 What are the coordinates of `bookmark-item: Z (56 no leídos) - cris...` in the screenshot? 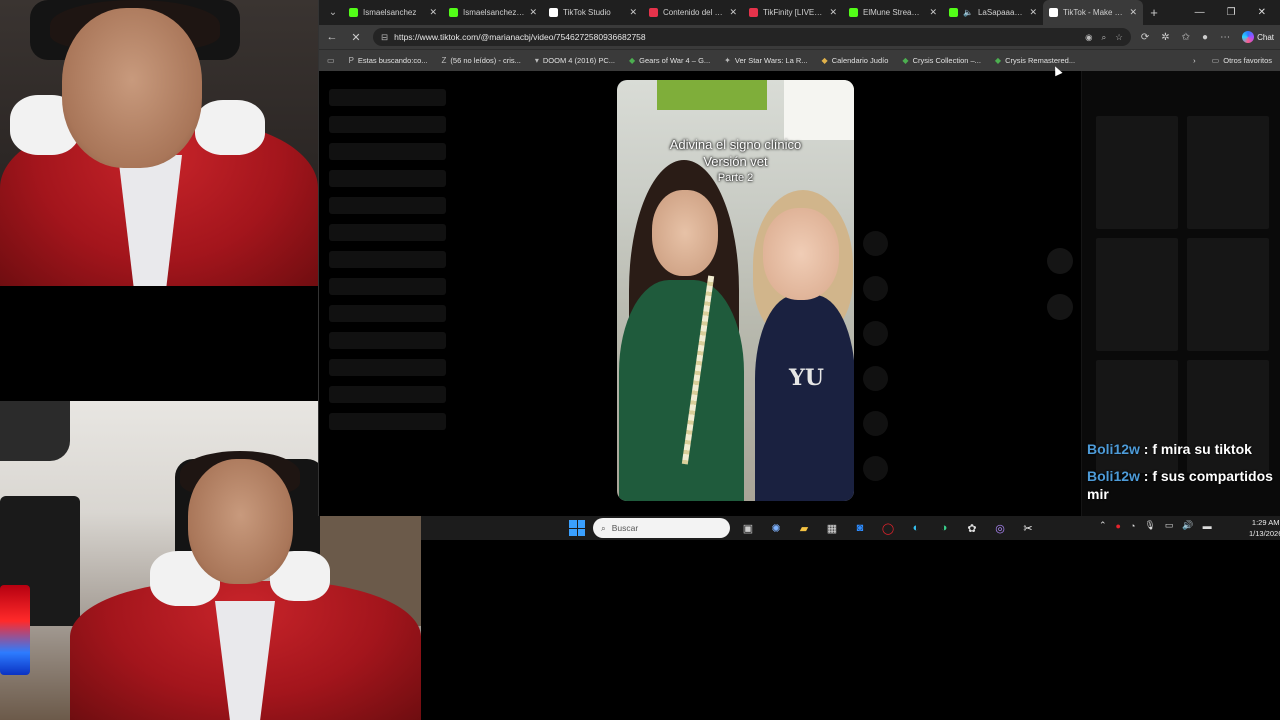 It's located at (481, 60).